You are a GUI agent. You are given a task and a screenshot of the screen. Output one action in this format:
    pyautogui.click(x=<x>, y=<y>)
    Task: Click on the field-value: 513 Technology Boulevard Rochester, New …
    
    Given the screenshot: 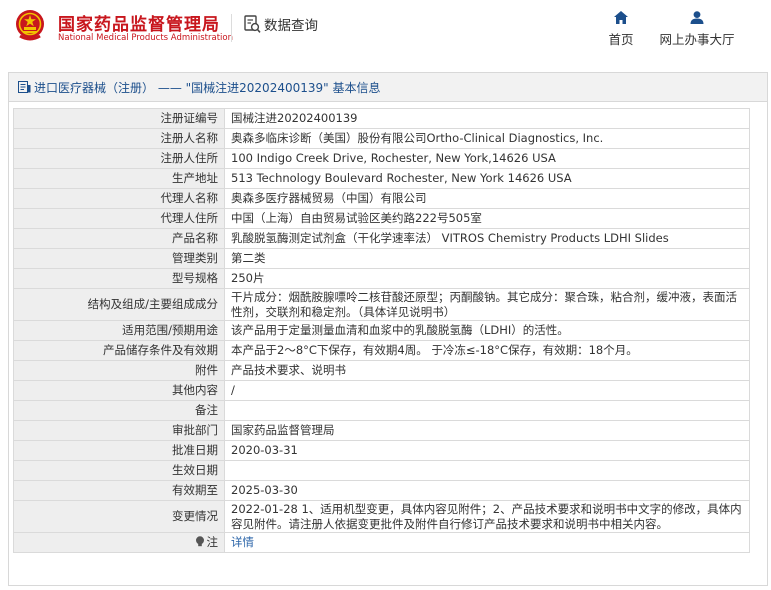 What is the action you would take?
    pyautogui.click(x=487, y=178)
    